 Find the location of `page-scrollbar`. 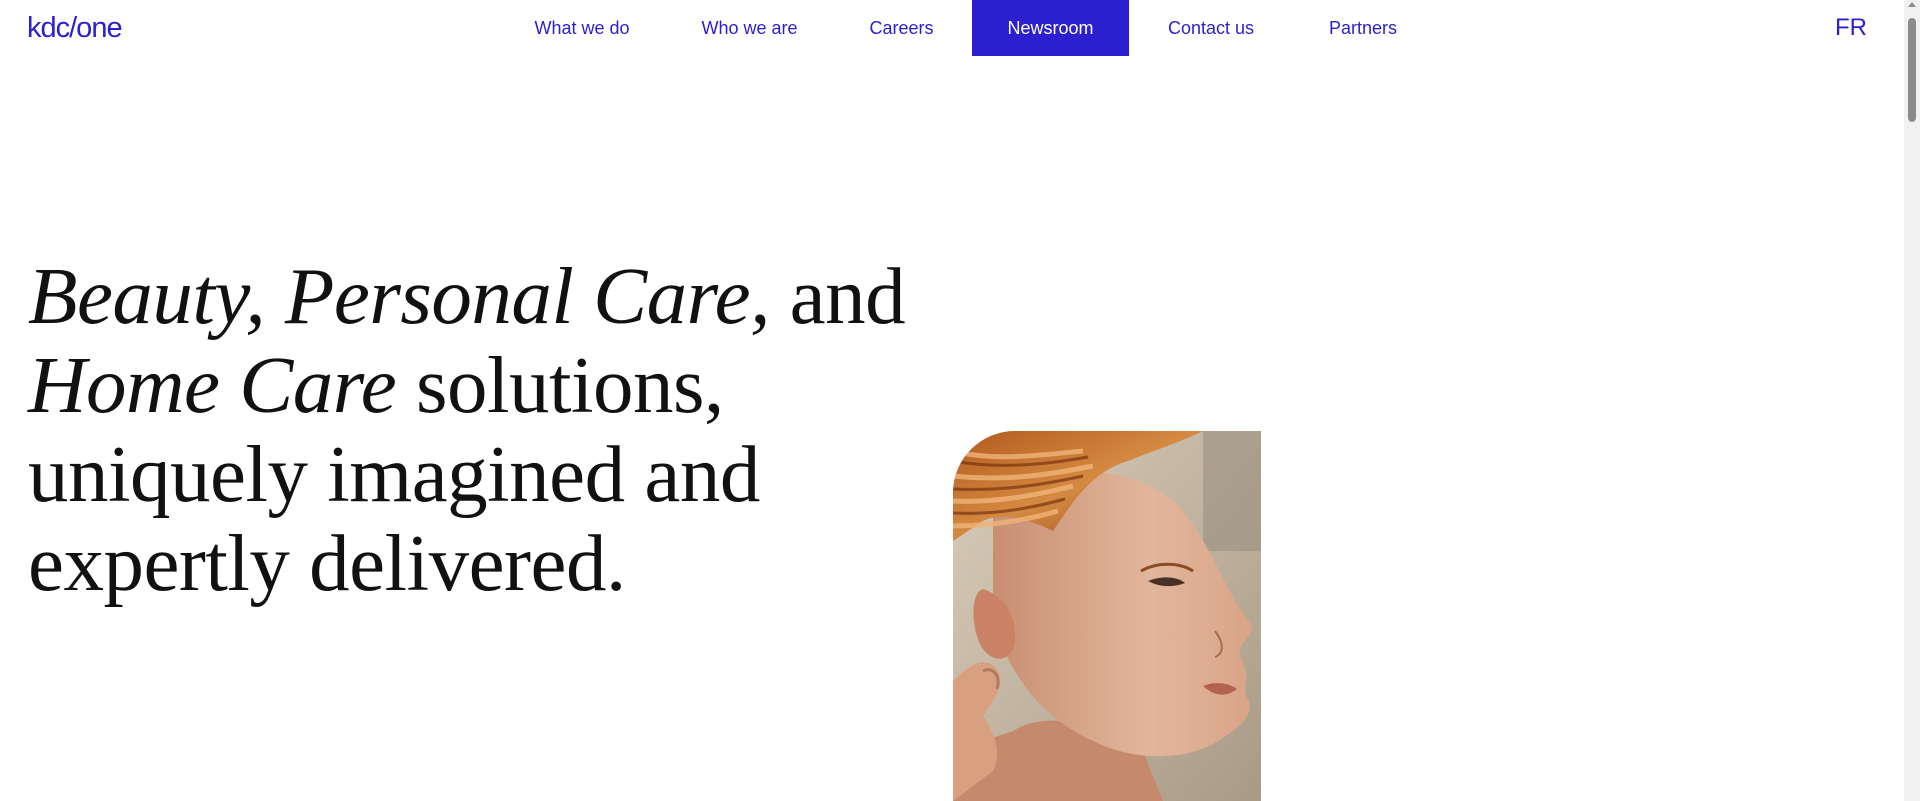

page-scrollbar is located at coordinates (1912, 400).